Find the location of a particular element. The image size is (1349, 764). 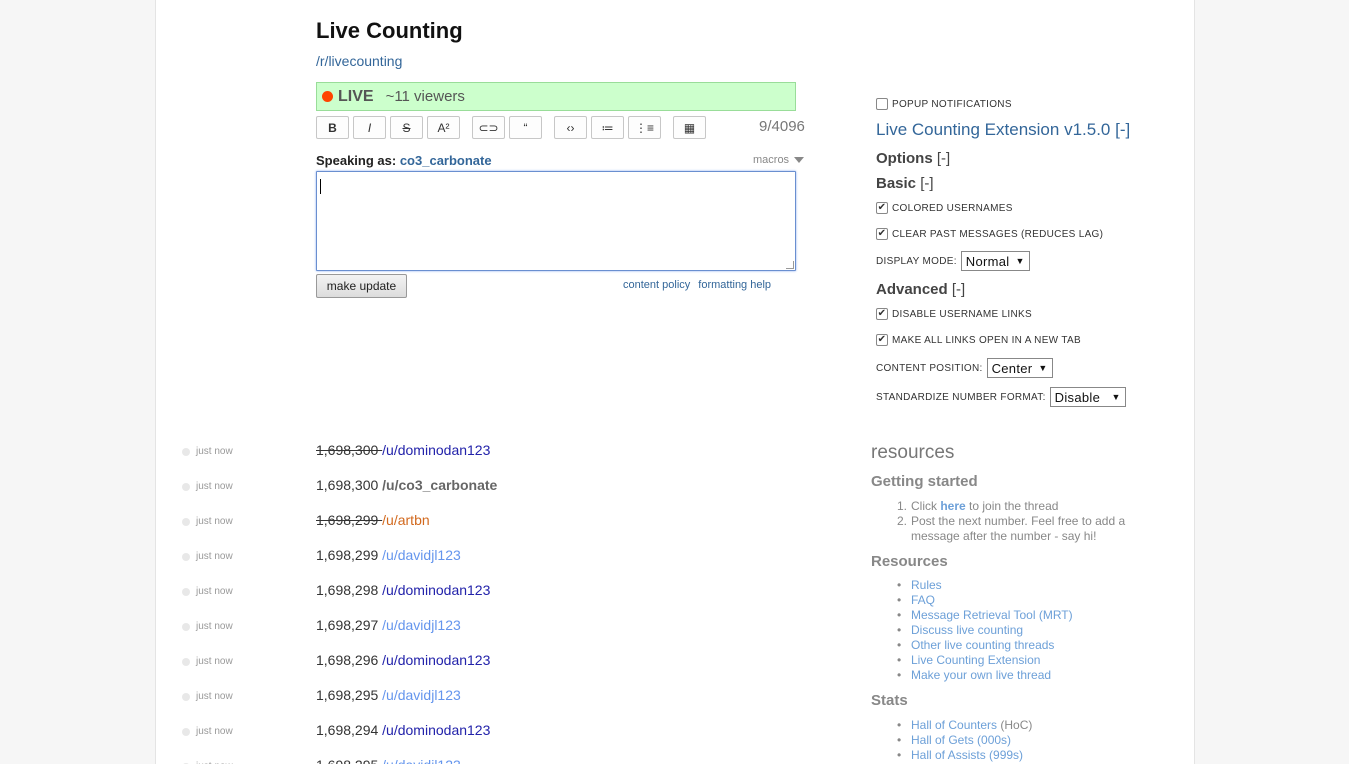

update-body: 1,698,297 /u/davidjl123 is located at coordinates (388, 625).